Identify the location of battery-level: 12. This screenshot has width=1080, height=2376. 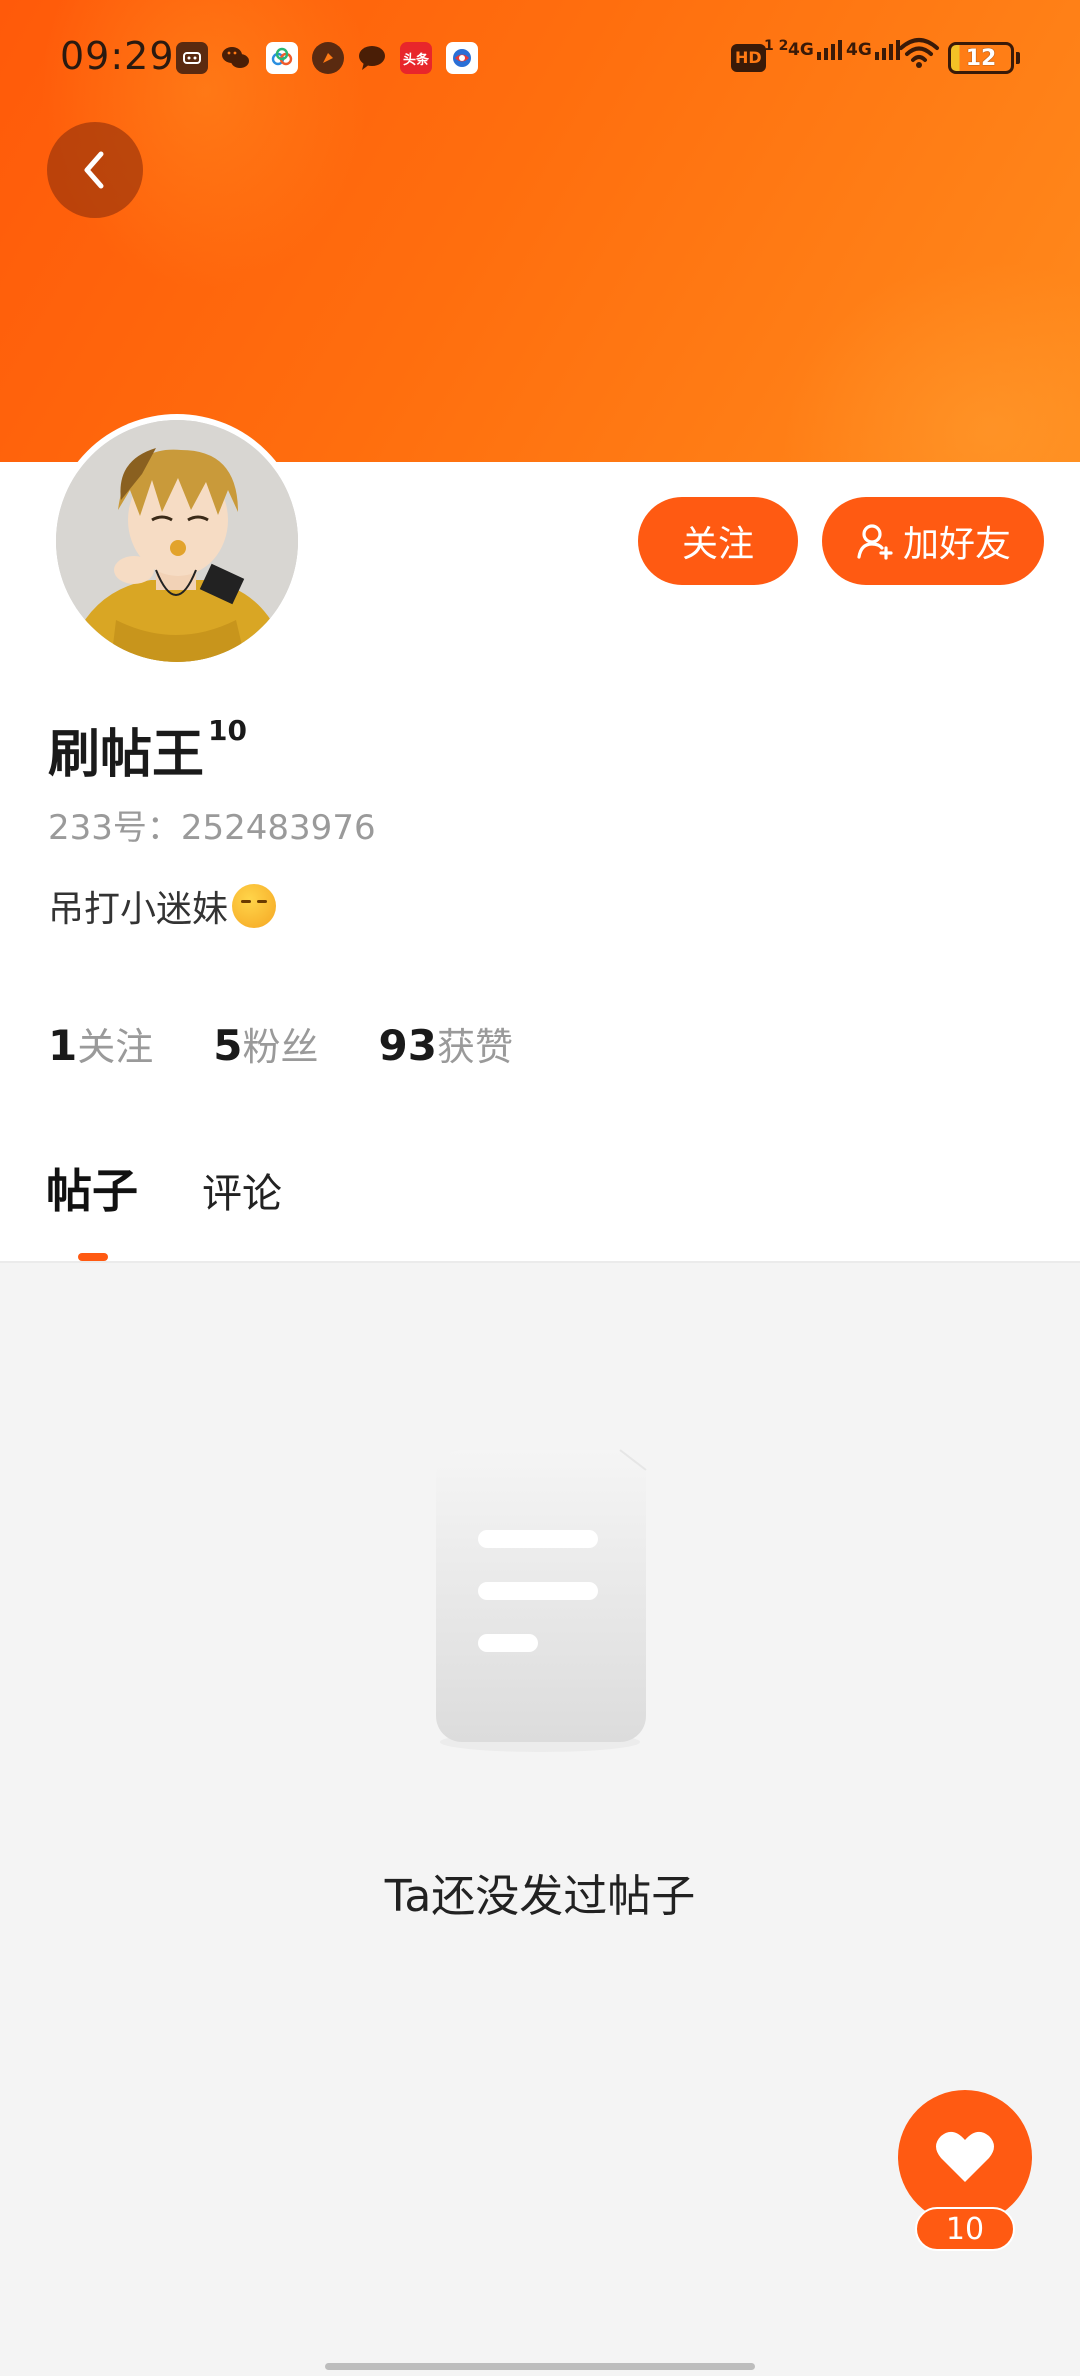
(981, 58).